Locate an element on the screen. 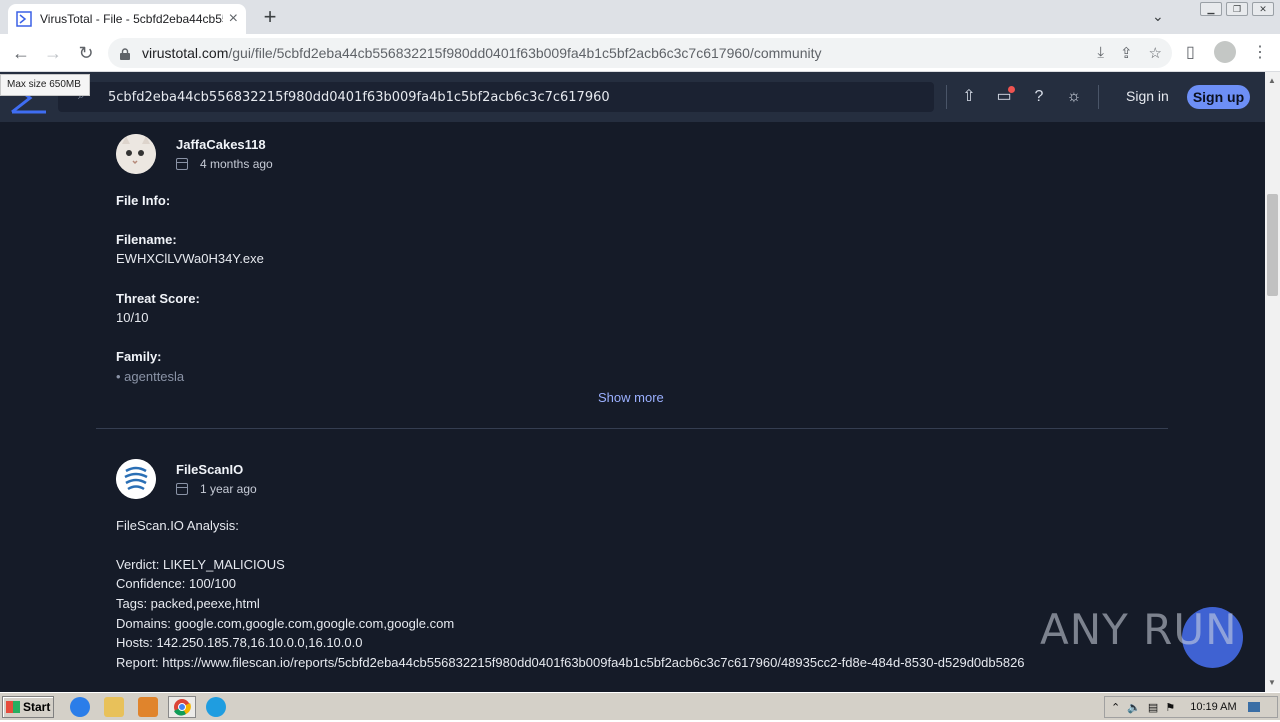  lock-icon is located at coordinates (125, 53).